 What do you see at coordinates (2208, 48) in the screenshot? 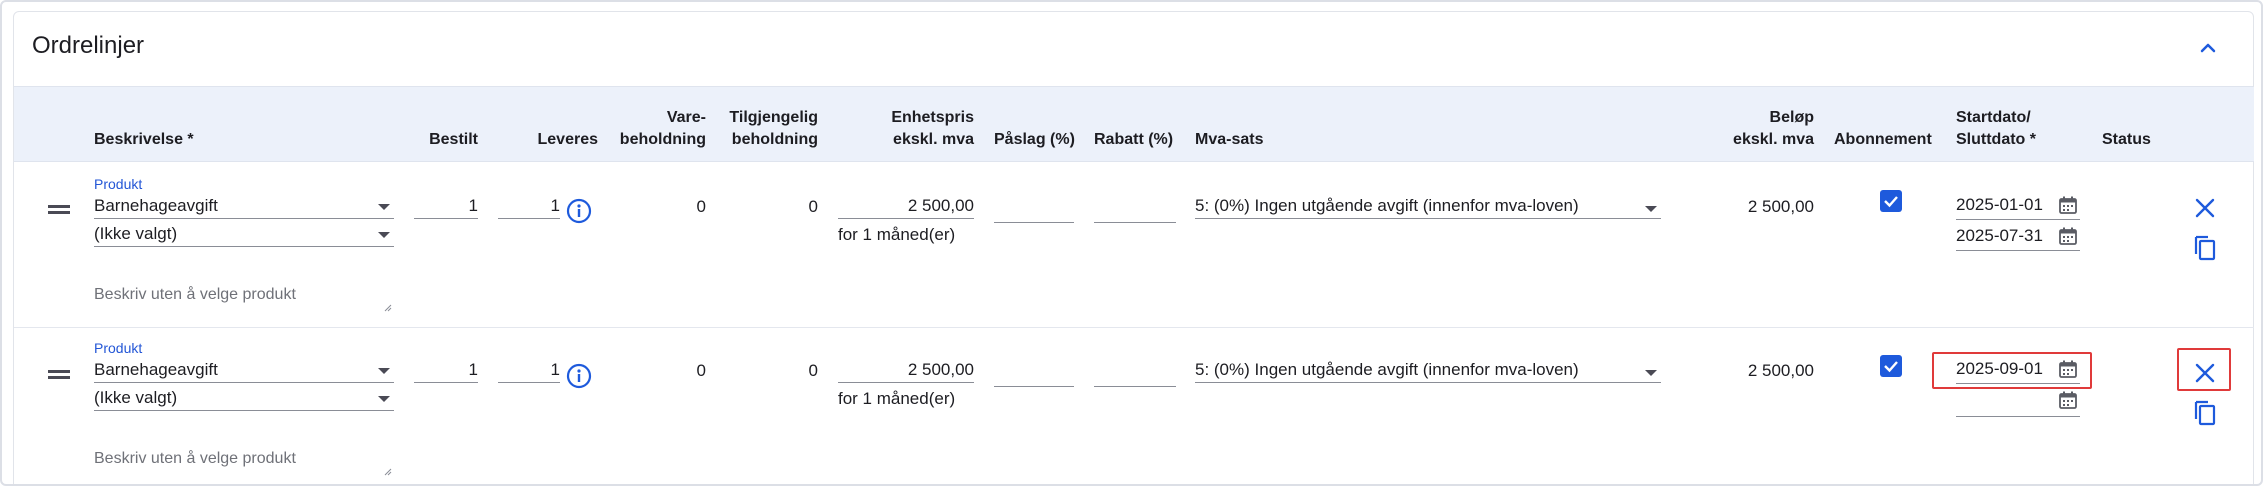
I see `chevron-up-icon` at bounding box center [2208, 48].